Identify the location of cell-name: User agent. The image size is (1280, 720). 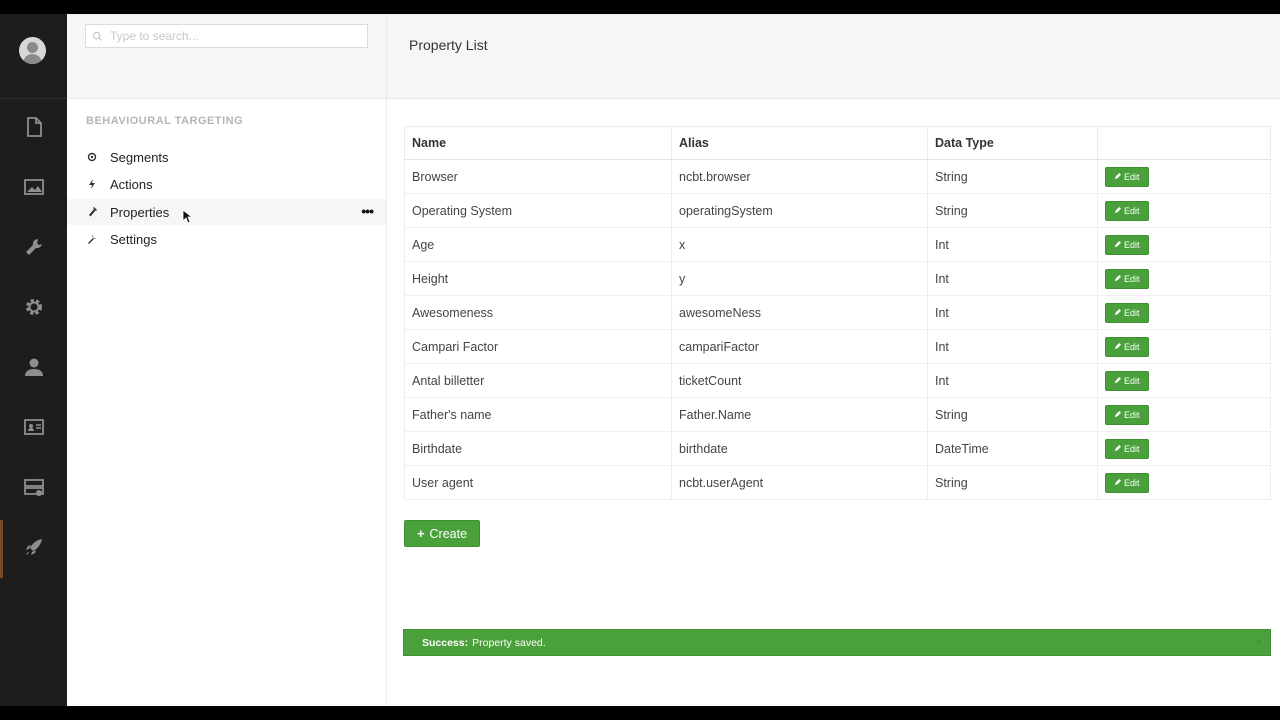
(538, 482).